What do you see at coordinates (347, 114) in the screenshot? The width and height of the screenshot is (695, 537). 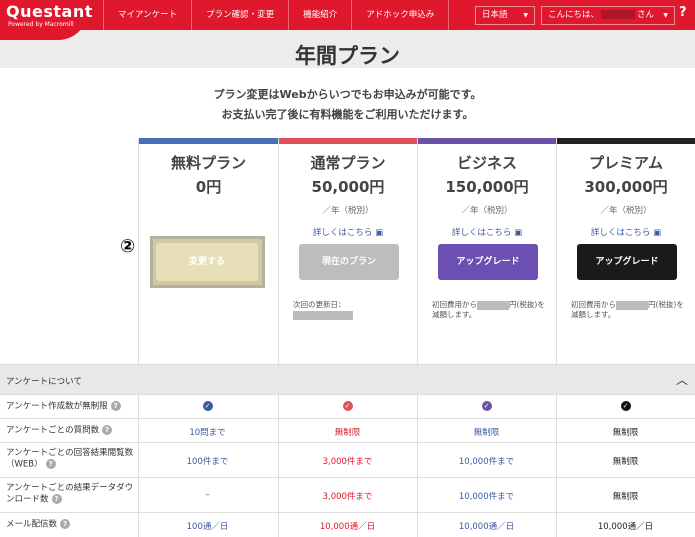 I see `intro-line-2: お支払い完了後に有料機能をご利用いただけます。` at bounding box center [347, 114].